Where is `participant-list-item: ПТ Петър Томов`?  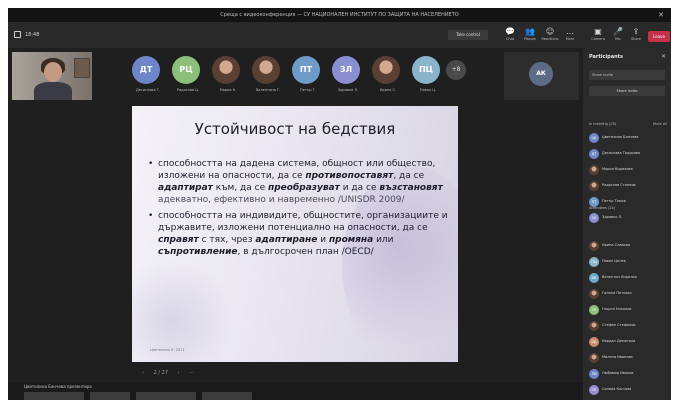 participant-list-item: ПТ Петър Томов is located at coordinates (629, 202).